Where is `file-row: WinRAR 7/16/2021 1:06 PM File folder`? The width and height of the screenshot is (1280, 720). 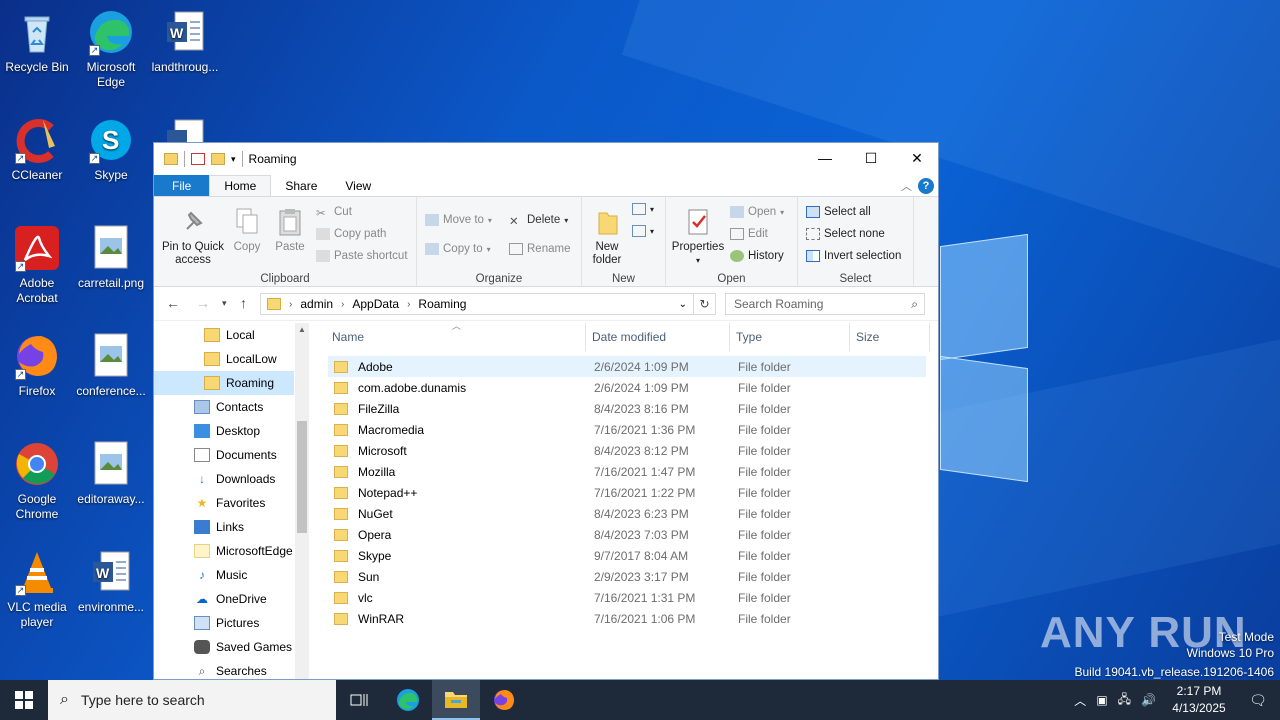 file-row: WinRAR 7/16/2021 1:06 PM File folder is located at coordinates (627, 618).